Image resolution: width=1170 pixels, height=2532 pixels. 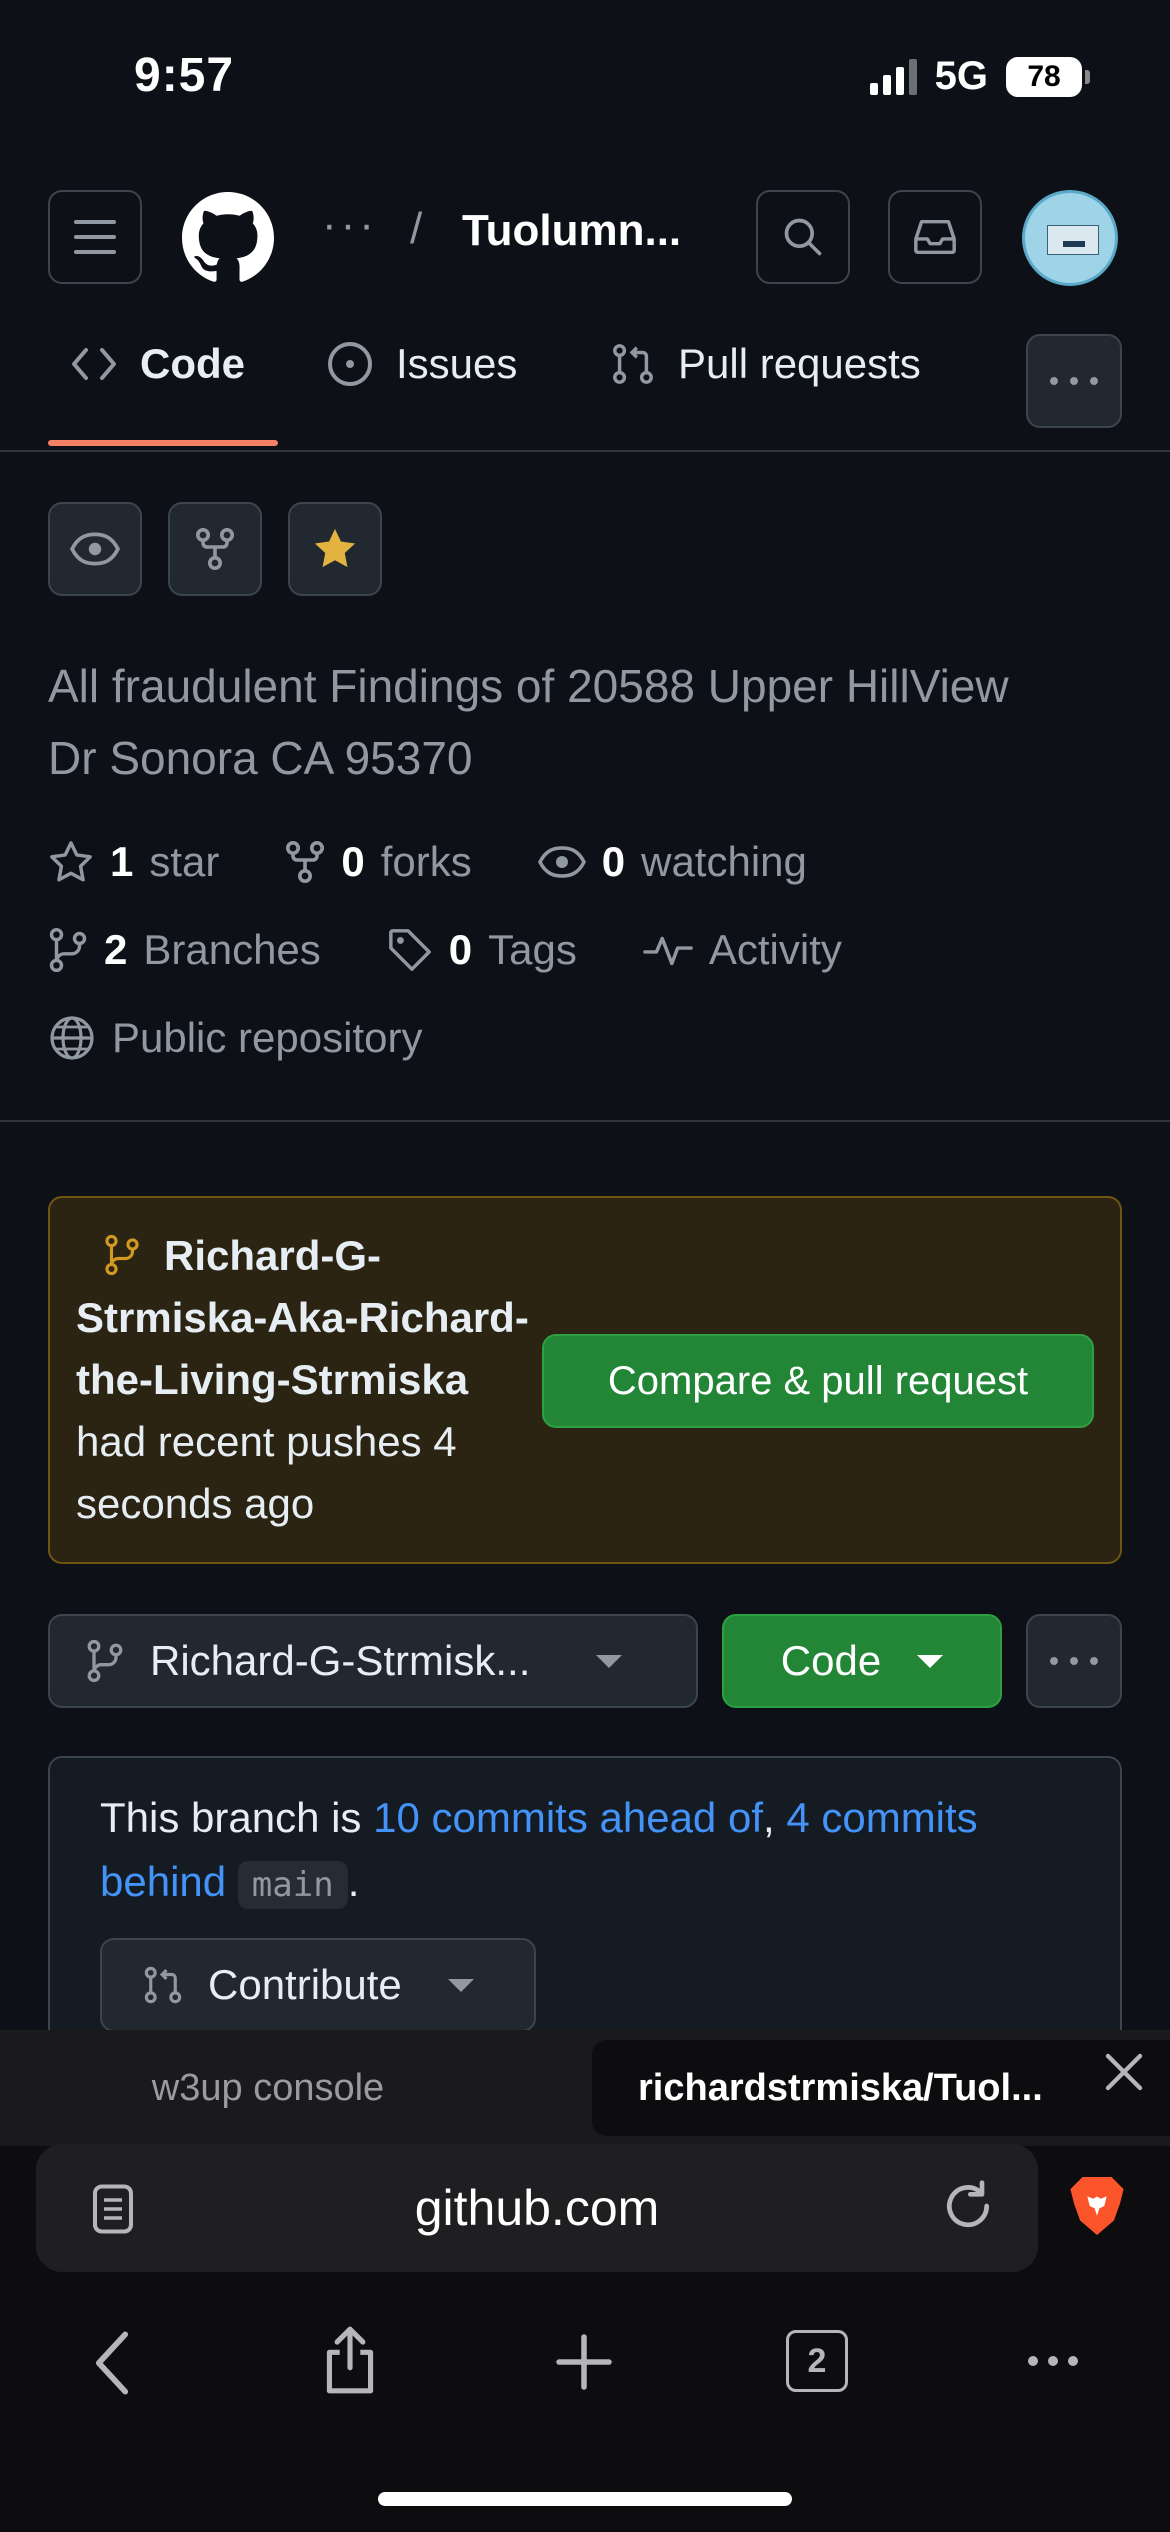 I want to click on new-tab-button, so click(x=584, y=2362).